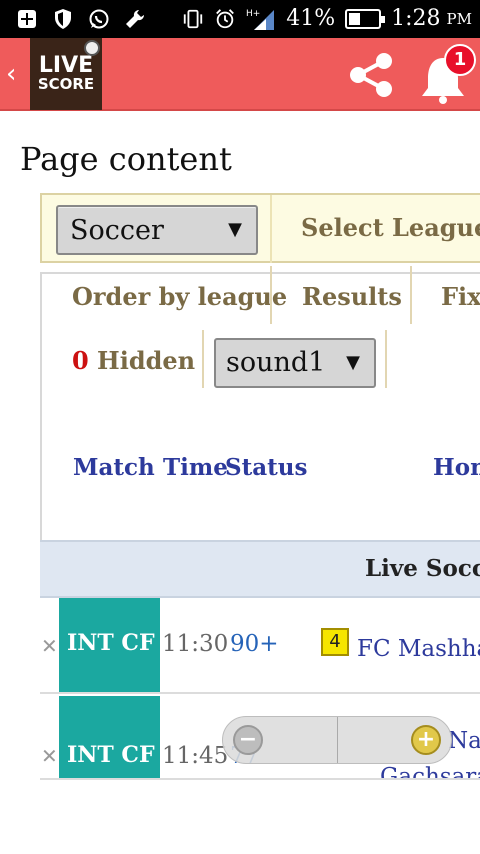 This screenshot has height=854, width=480. I want to click on home-team: FC Mashha, so click(418, 649).